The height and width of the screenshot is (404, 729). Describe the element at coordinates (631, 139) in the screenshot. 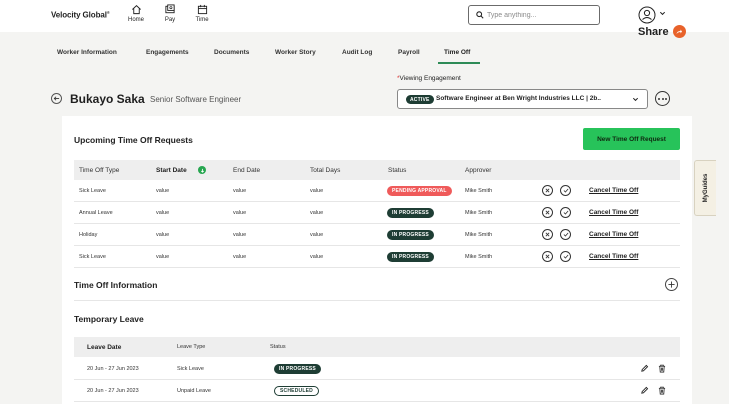

I see `new-time-off-request-button: New Time Off Request` at that location.